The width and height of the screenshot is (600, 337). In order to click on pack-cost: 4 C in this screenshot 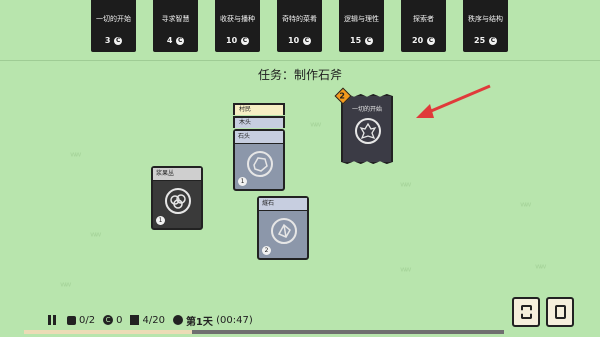, I will do `click(175, 40)`.